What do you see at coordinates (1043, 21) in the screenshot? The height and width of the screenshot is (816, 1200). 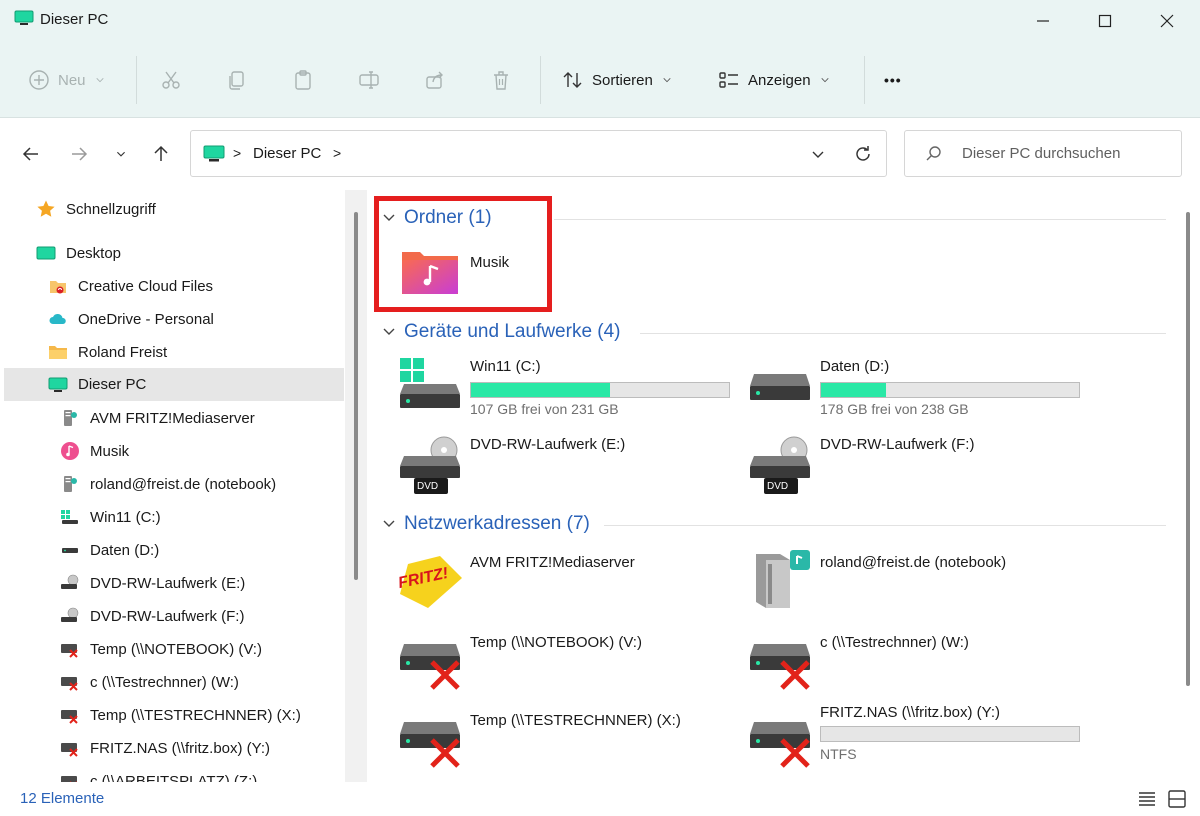 I see `minimize-button` at bounding box center [1043, 21].